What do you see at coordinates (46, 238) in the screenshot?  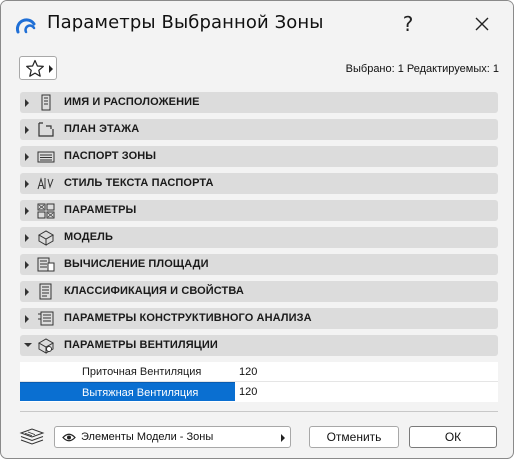 I see `model-icon` at bounding box center [46, 238].